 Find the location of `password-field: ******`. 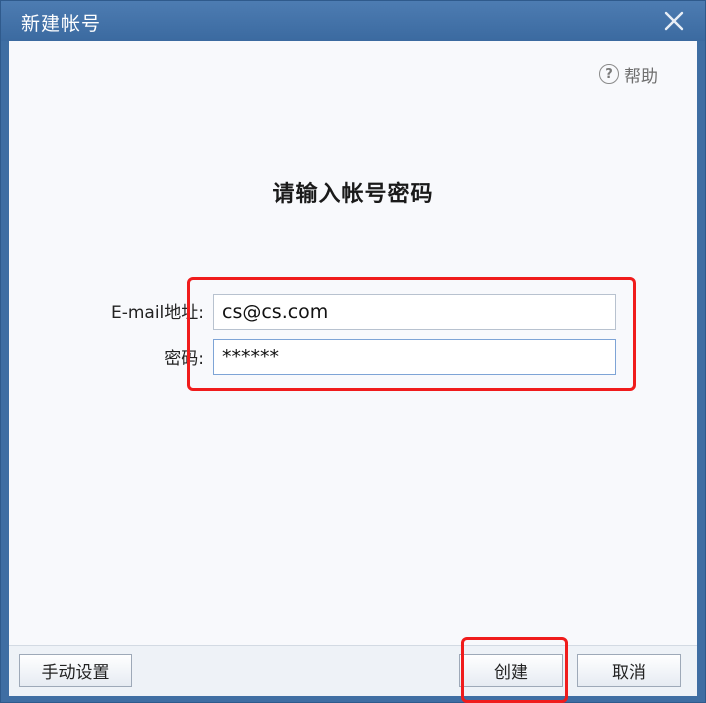

password-field: ****** is located at coordinates (414, 357).